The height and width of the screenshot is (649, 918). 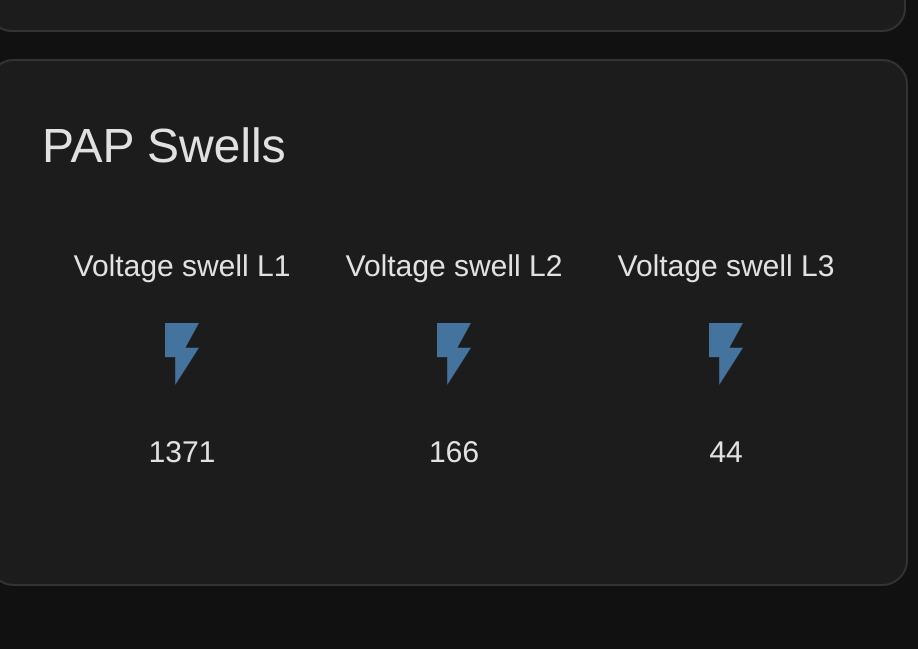 What do you see at coordinates (726, 267) in the screenshot?
I see `entity-name: Voltage swell L3` at bounding box center [726, 267].